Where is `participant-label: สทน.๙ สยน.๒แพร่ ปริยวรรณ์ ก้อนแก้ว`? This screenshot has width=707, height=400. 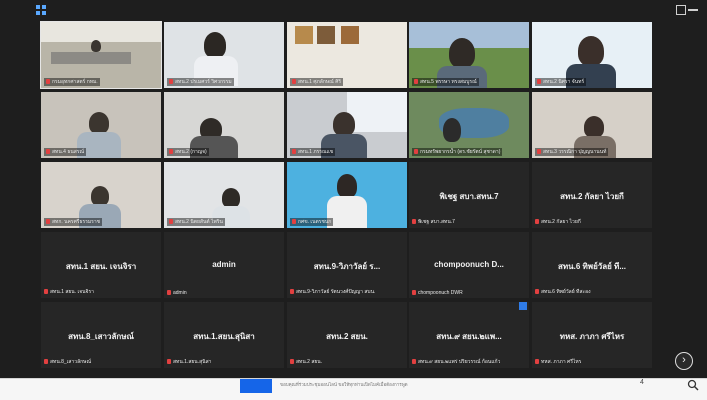
participant-label: สทน.๙ สยน.๒แพร่ ปริยวรรณ์ ก้อนแก้ว is located at coordinates (456, 362).